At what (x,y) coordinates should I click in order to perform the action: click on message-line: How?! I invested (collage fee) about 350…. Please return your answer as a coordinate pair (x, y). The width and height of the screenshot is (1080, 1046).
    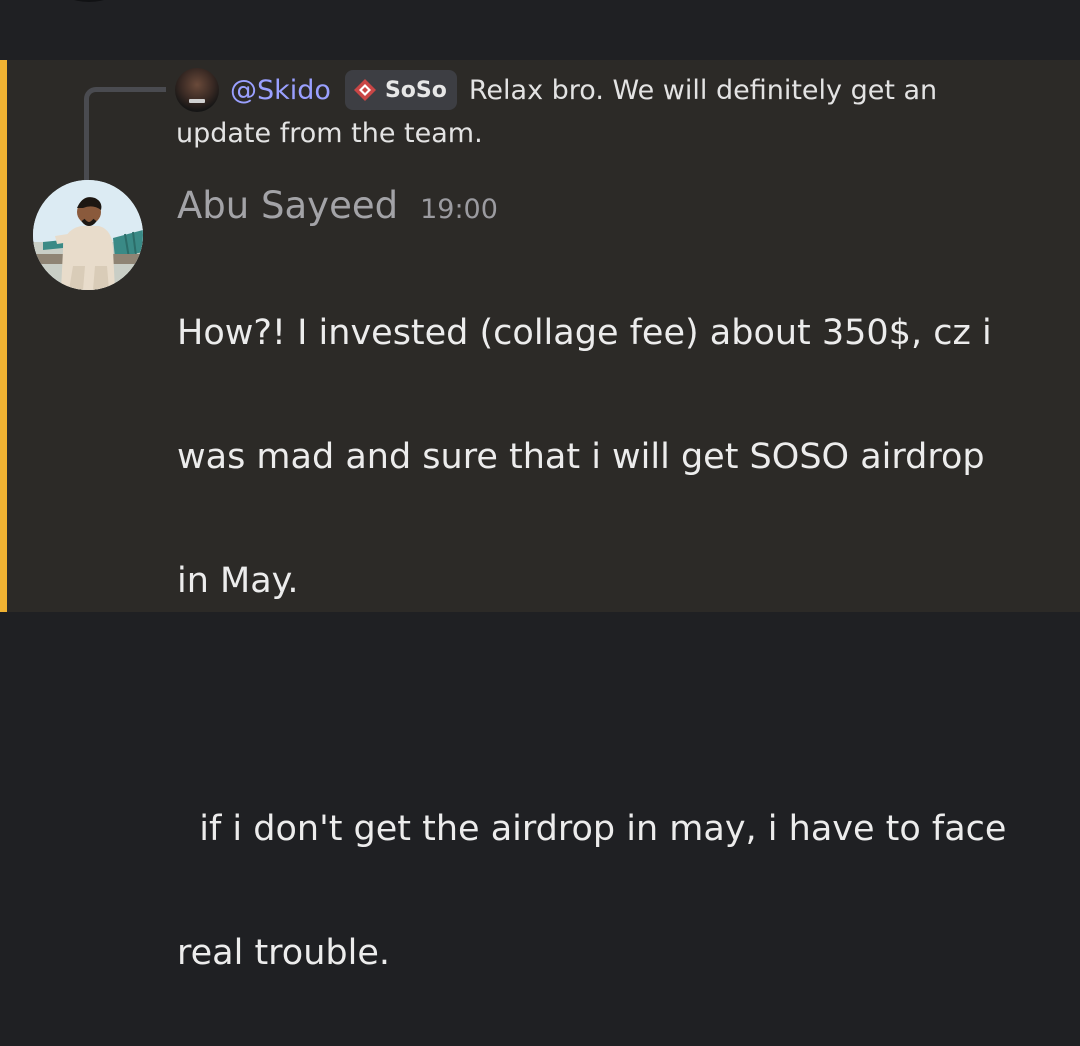
    Looking at the image, I should click on (584, 333).